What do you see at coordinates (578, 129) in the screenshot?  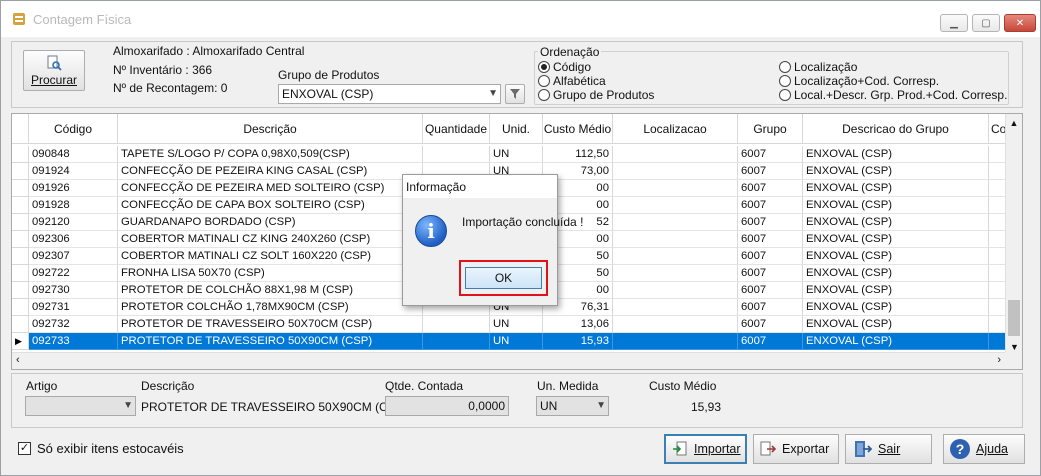 I see `col-custo-medio: Custo Médio` at bounding box center [578, 129].